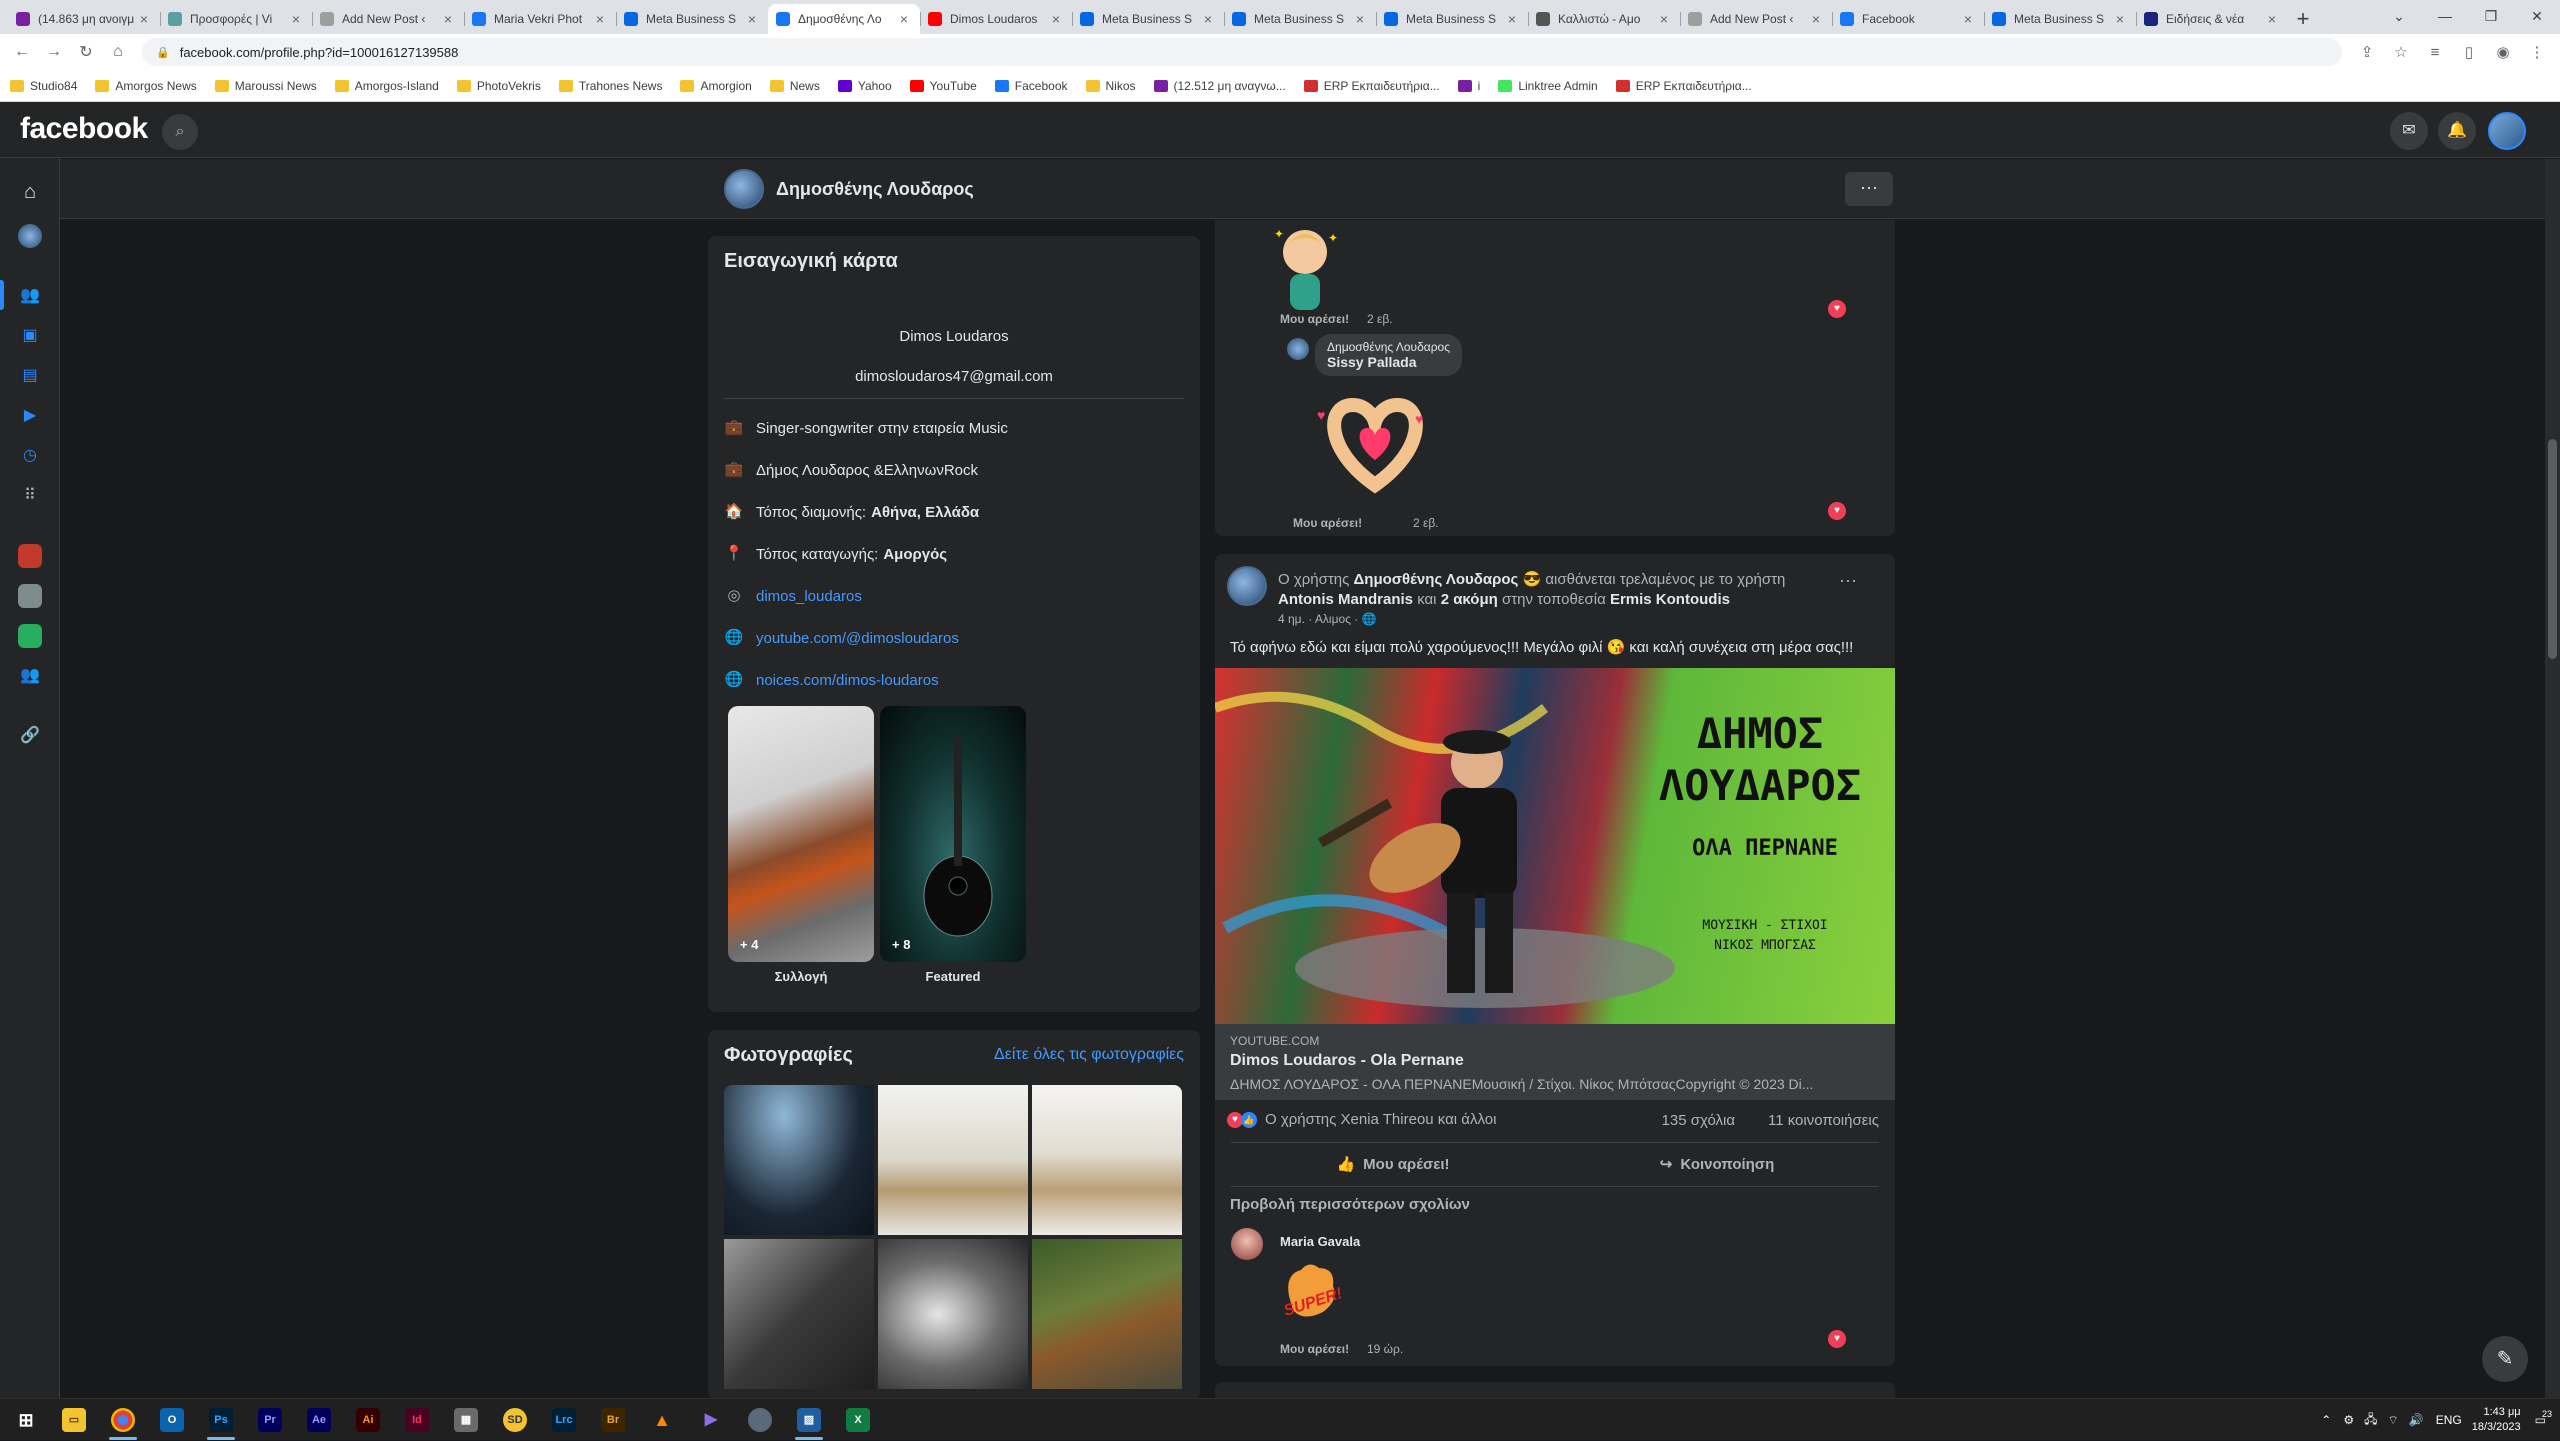  I want to click on featured-collection-1: + 4, so click(801, 834).